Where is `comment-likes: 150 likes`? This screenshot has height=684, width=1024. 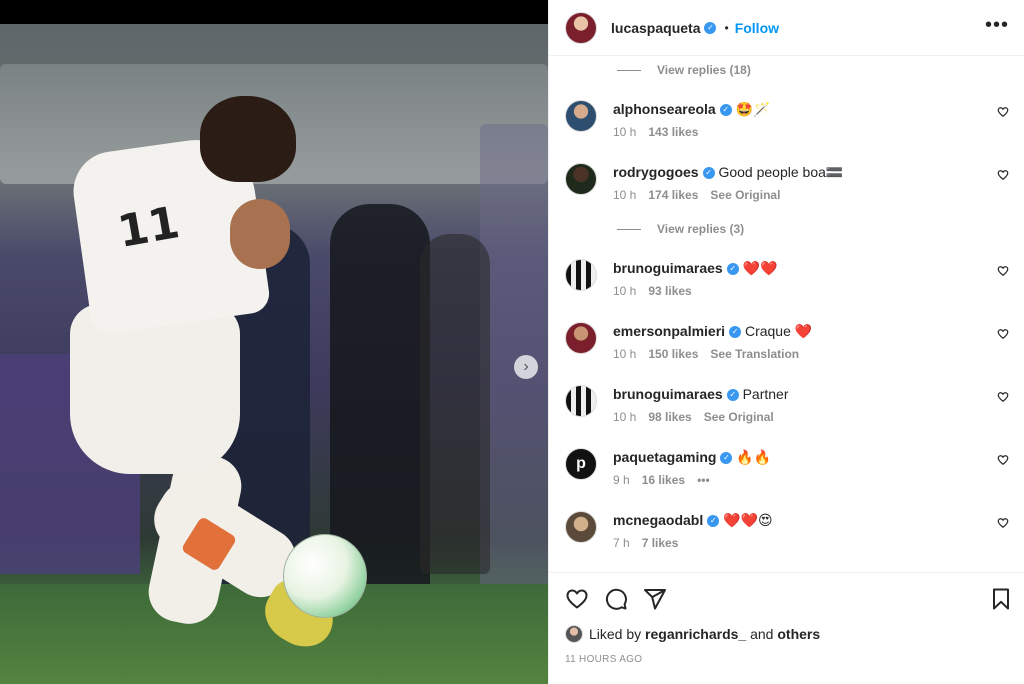
comment-likes: 150 likes is located at coordinates (673, 354).